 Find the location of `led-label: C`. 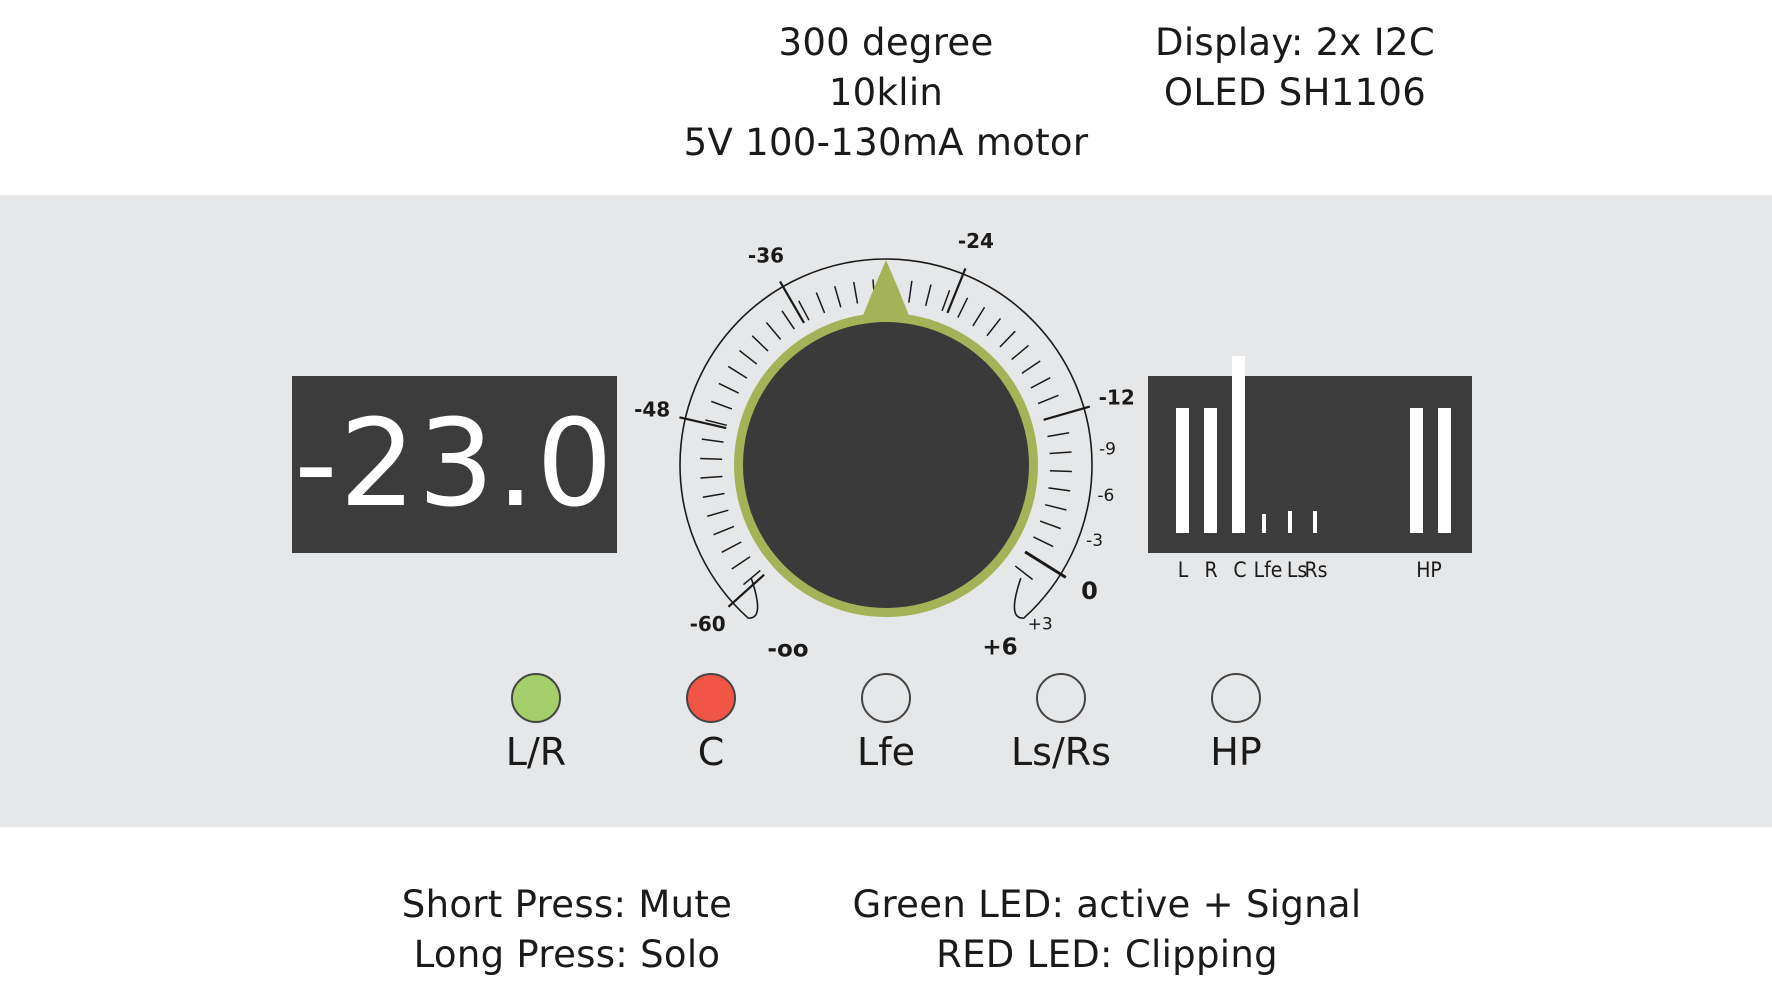

led-label: C is located at coordinates (711, 752).